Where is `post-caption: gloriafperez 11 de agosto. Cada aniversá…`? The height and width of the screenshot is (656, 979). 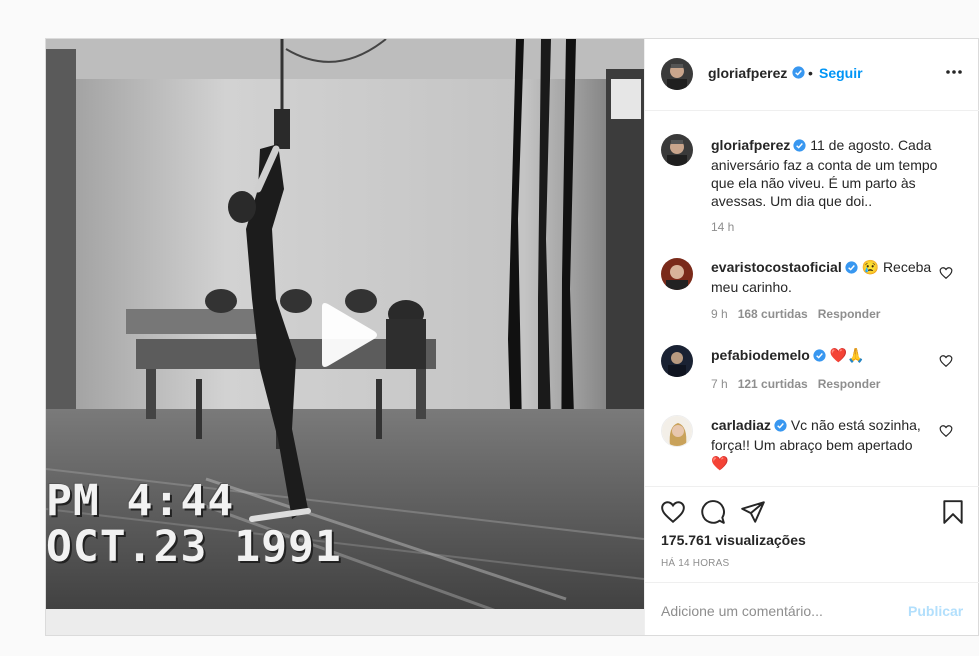
post-caption: gloriafperez 11 de agosto. Cada aniversá… is located at coordinates (836, 173).